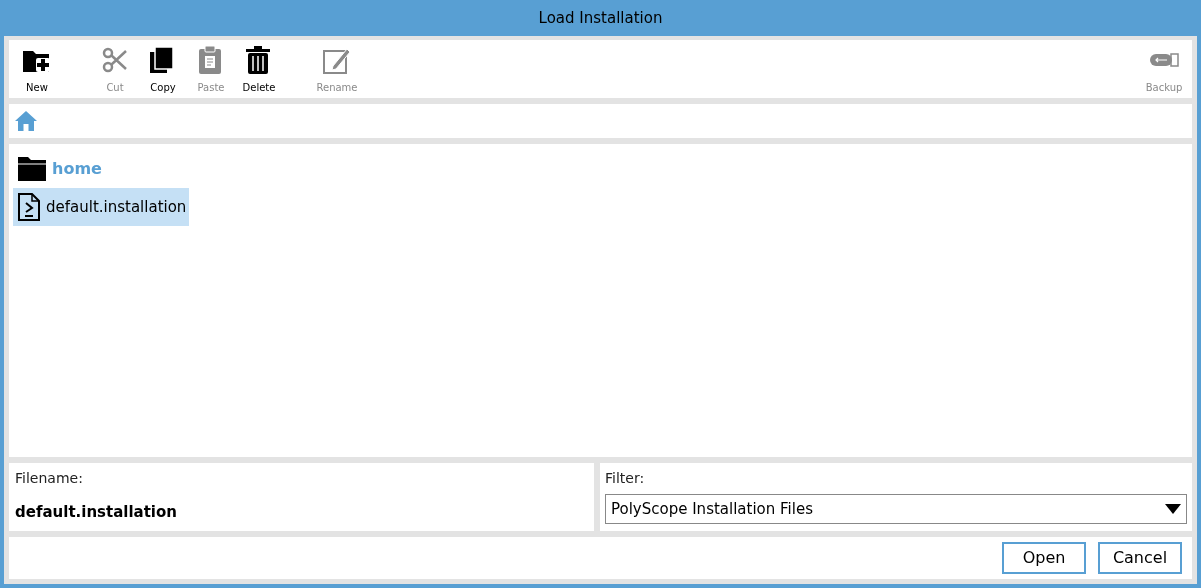  Describe the element at coordinates (32, 169) in the screenshot. I see `folder-icon` at that location.